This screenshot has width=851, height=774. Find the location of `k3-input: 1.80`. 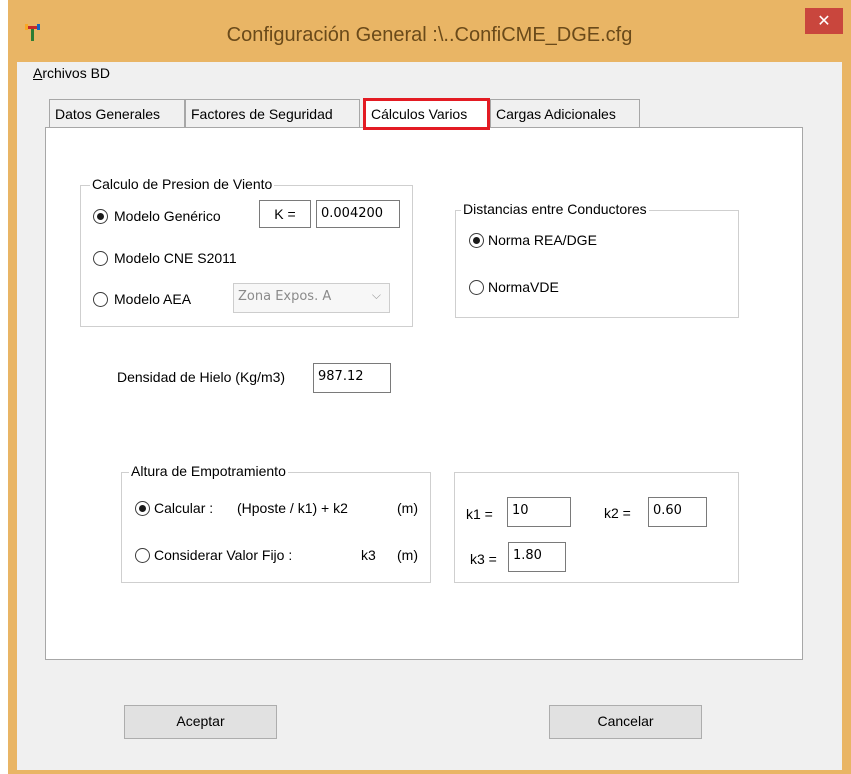

k3-input: 1.80 is located at coordinates (537, 557).